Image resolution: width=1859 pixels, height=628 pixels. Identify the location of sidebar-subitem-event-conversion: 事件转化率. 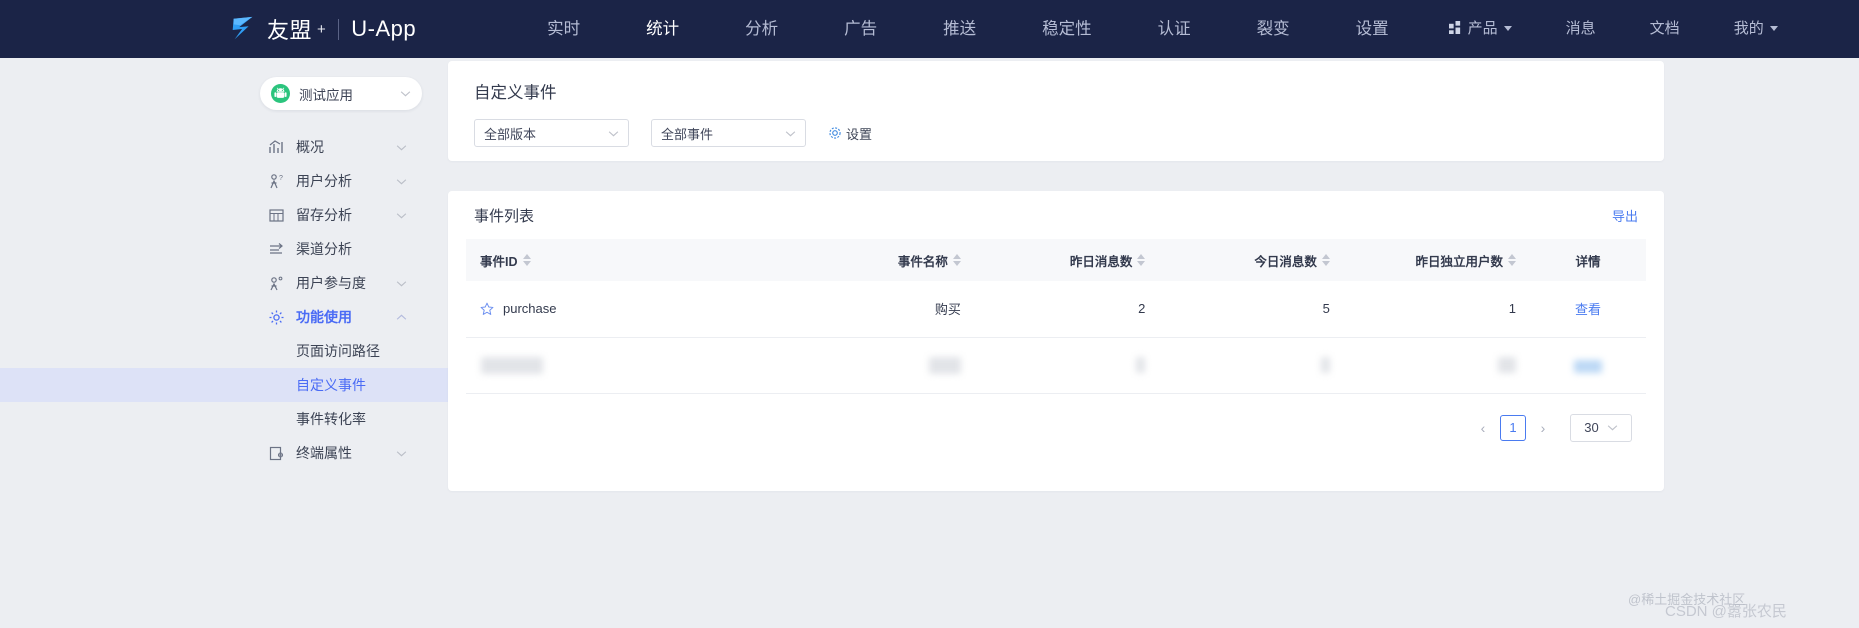
(224, 419).